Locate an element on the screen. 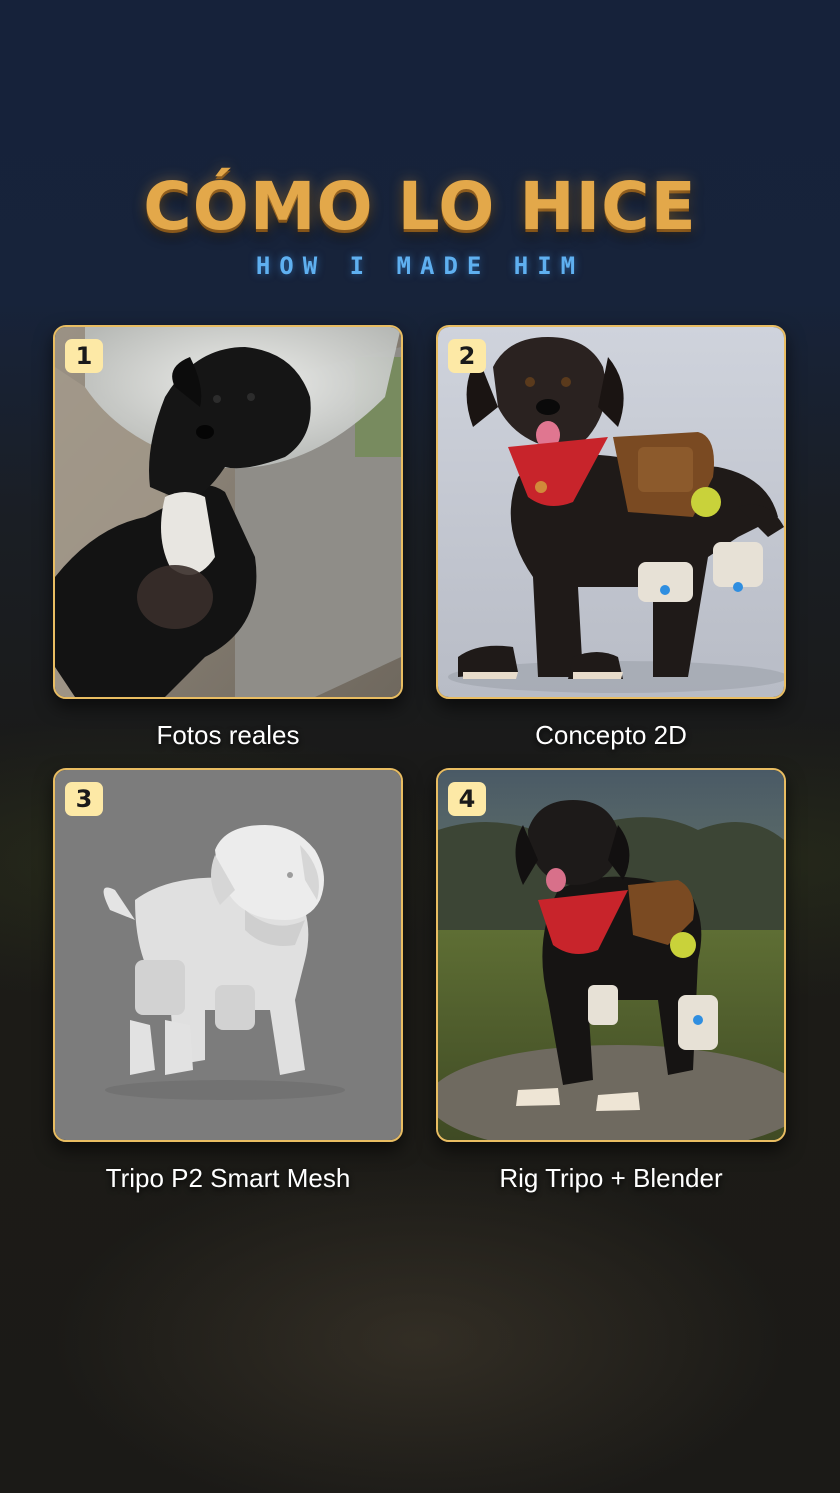 This screenshot has width=840, height=1493. step-image-rigged-render is located at coordinates (611, 955).